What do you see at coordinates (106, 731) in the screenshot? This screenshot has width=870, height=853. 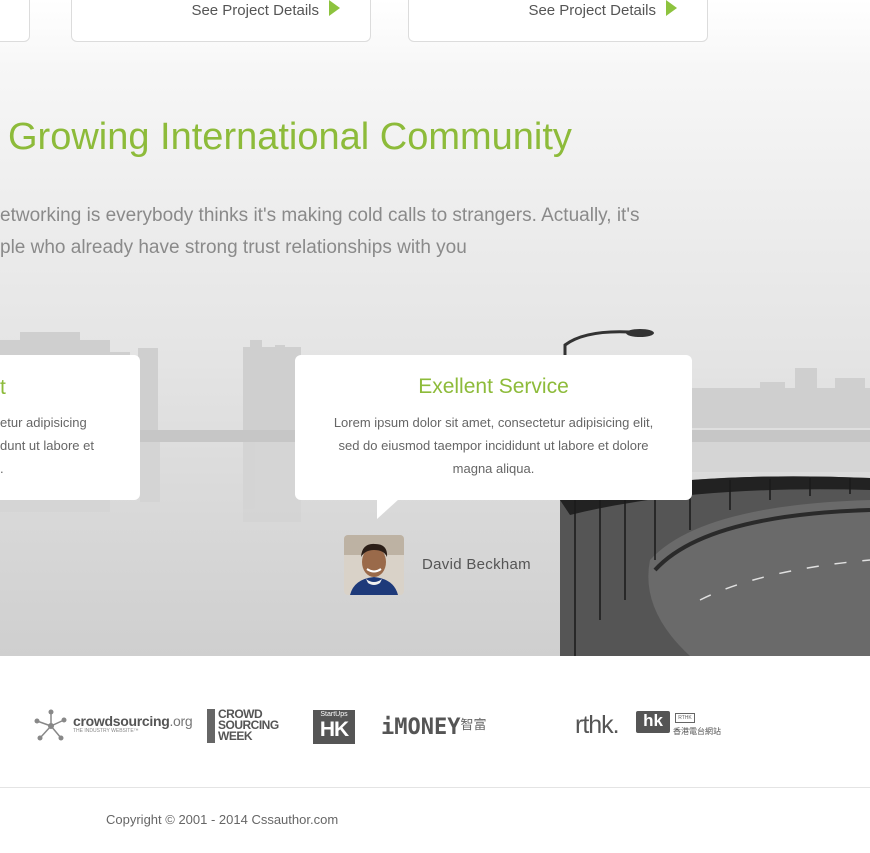 I see `logo-tagline: THE INDUSTRY WEBSITE™` at bounding box center [106, 731].